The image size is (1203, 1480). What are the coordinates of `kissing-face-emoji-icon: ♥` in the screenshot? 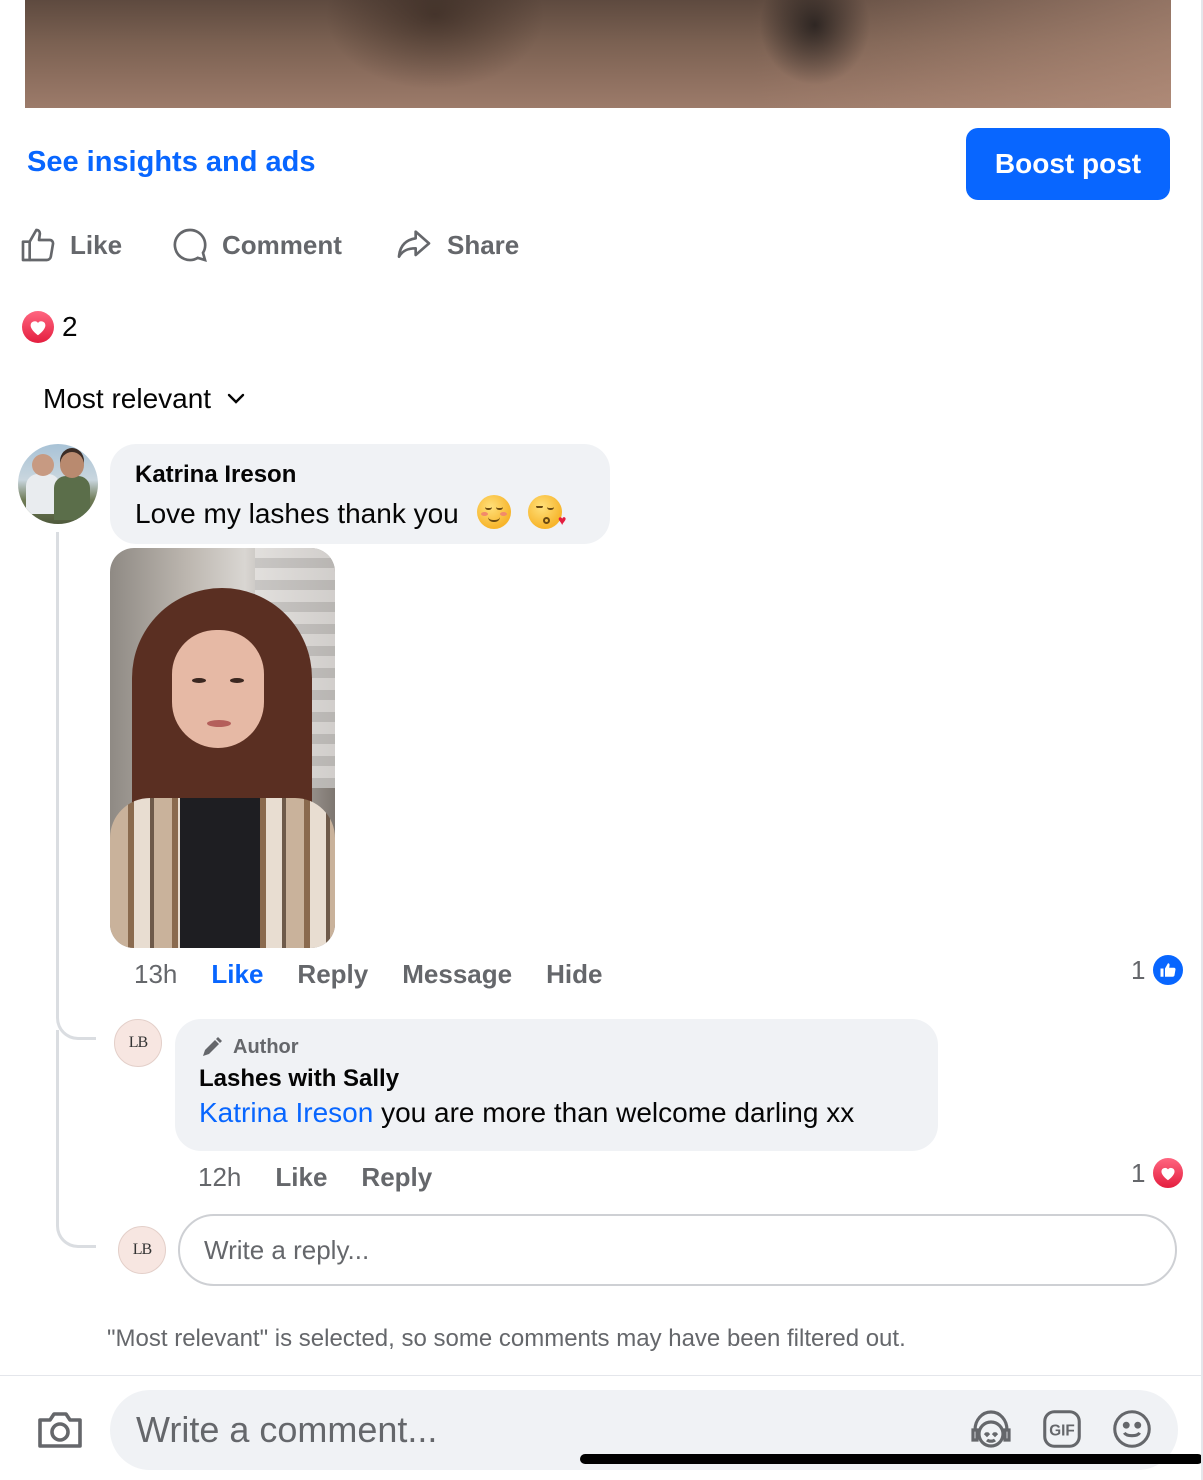 It's located at (547, 512).